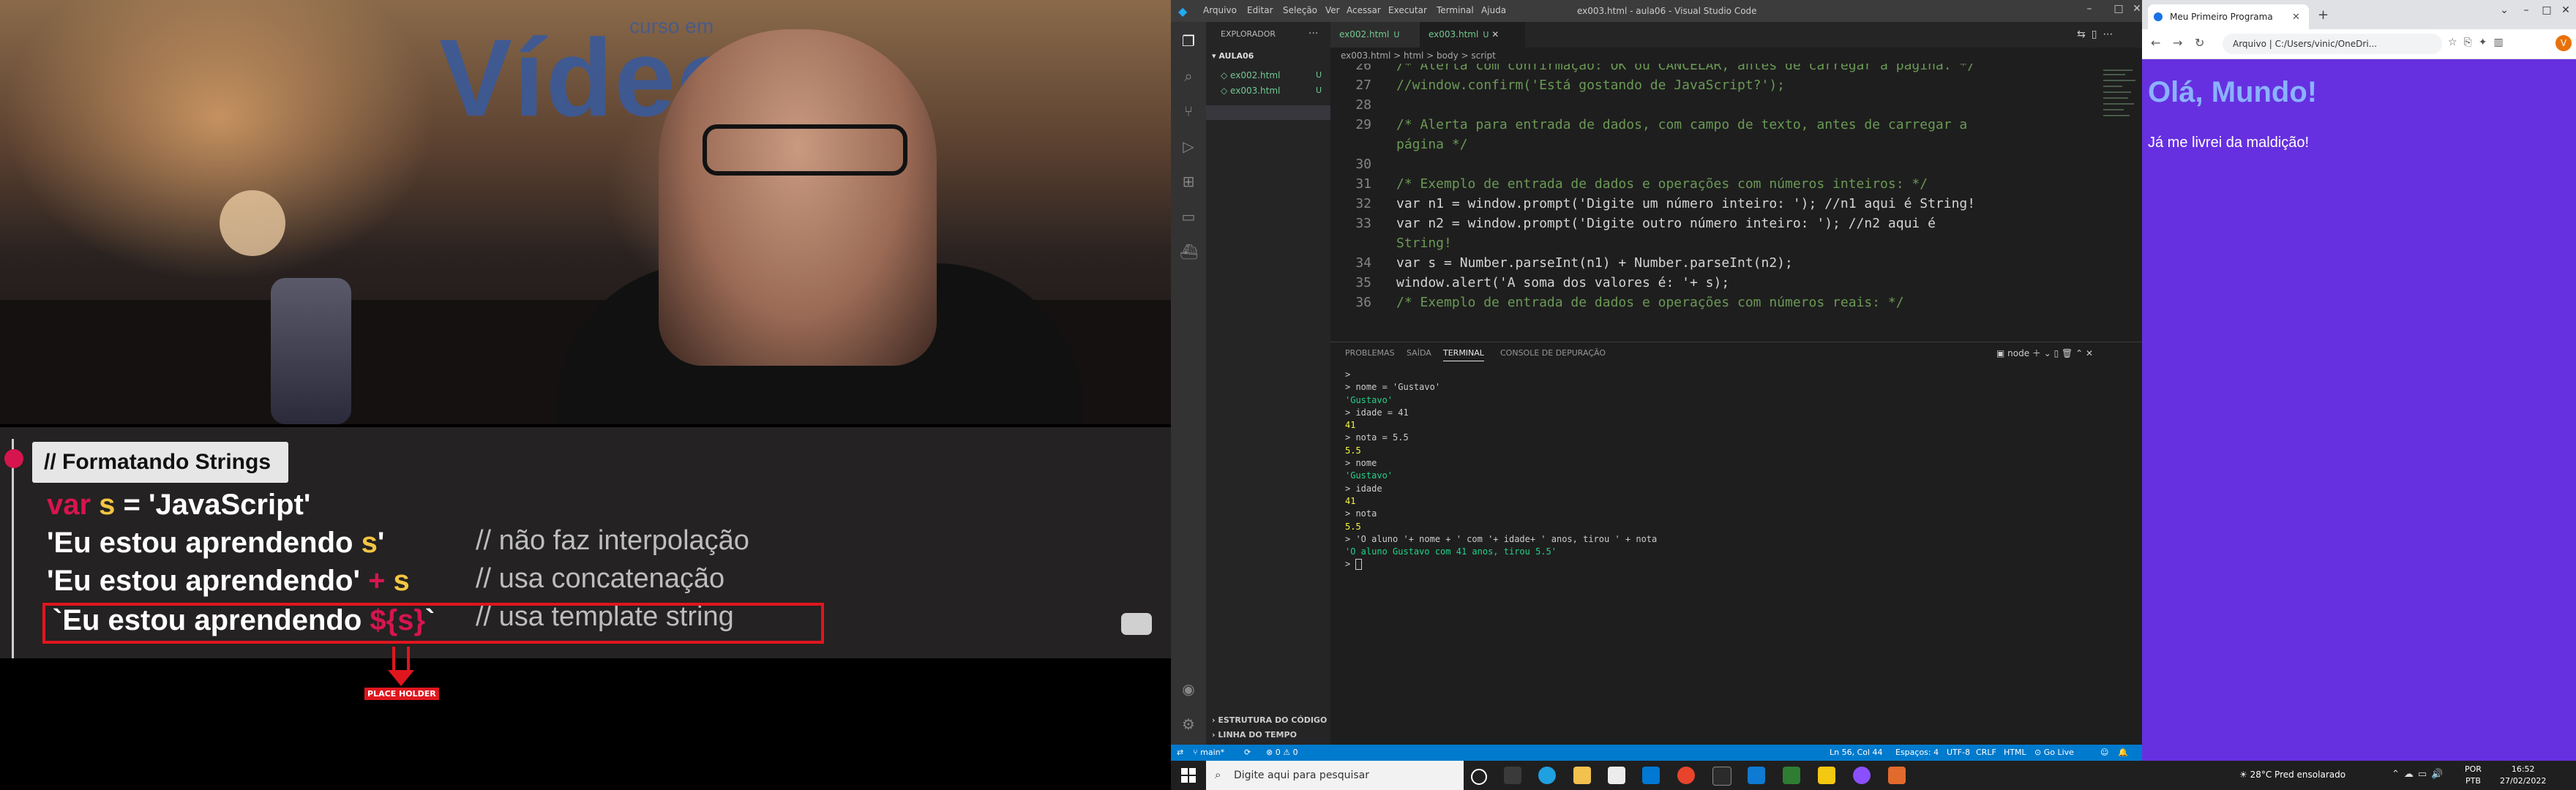  What do you see at coordinates (1233, 56) in the screenshot?
I see `folder-aula06: ▾ AULA06` at bounding box center [1233, 56].